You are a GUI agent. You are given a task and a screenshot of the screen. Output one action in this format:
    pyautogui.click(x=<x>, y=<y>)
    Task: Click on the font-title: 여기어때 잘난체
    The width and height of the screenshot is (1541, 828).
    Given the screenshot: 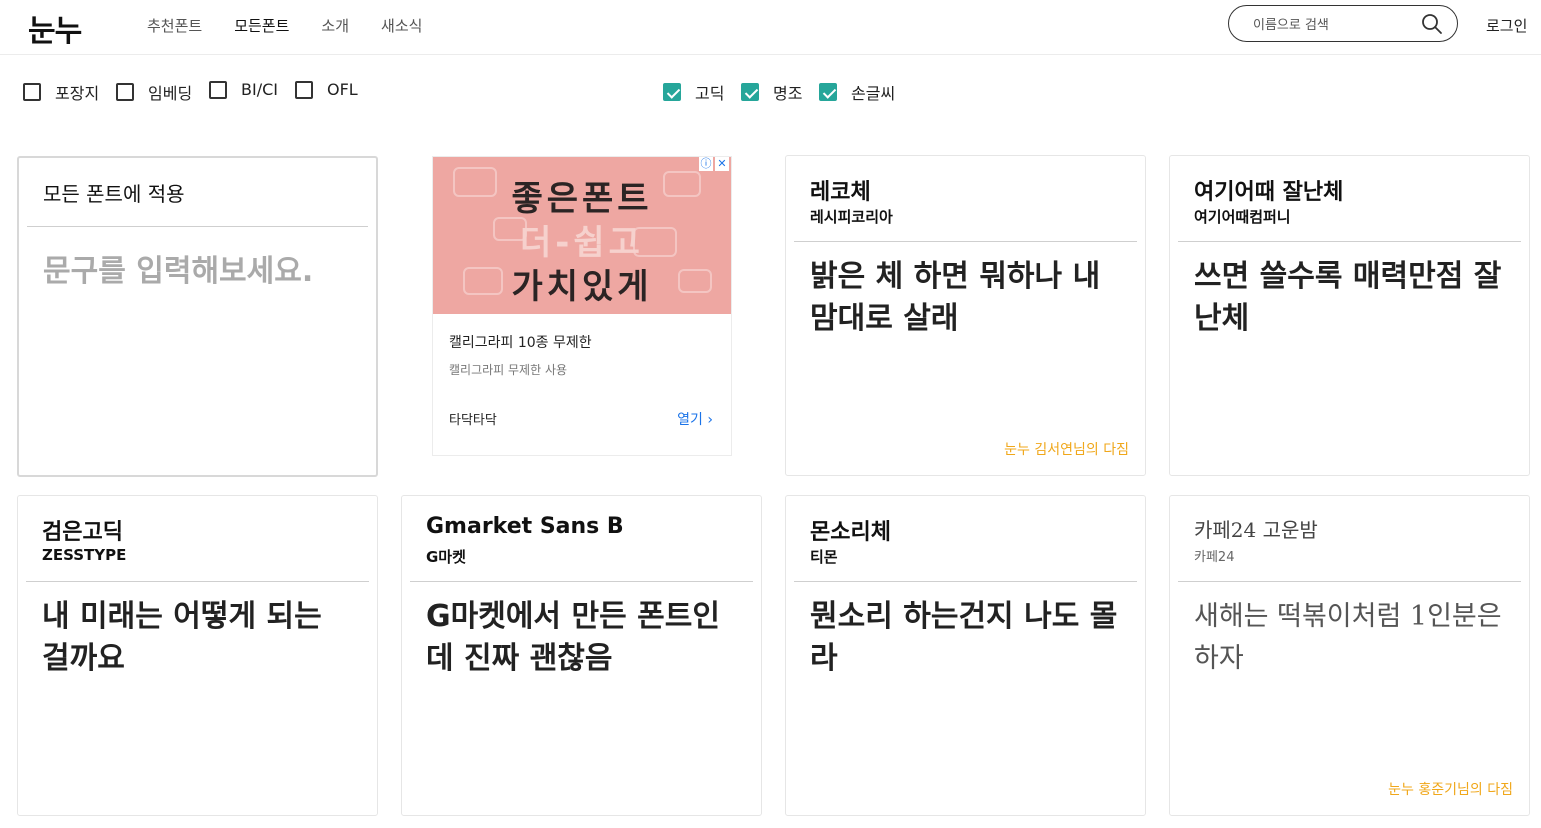 What is the action you would take?
    pyautogui.click(x=1268, y=190)
    